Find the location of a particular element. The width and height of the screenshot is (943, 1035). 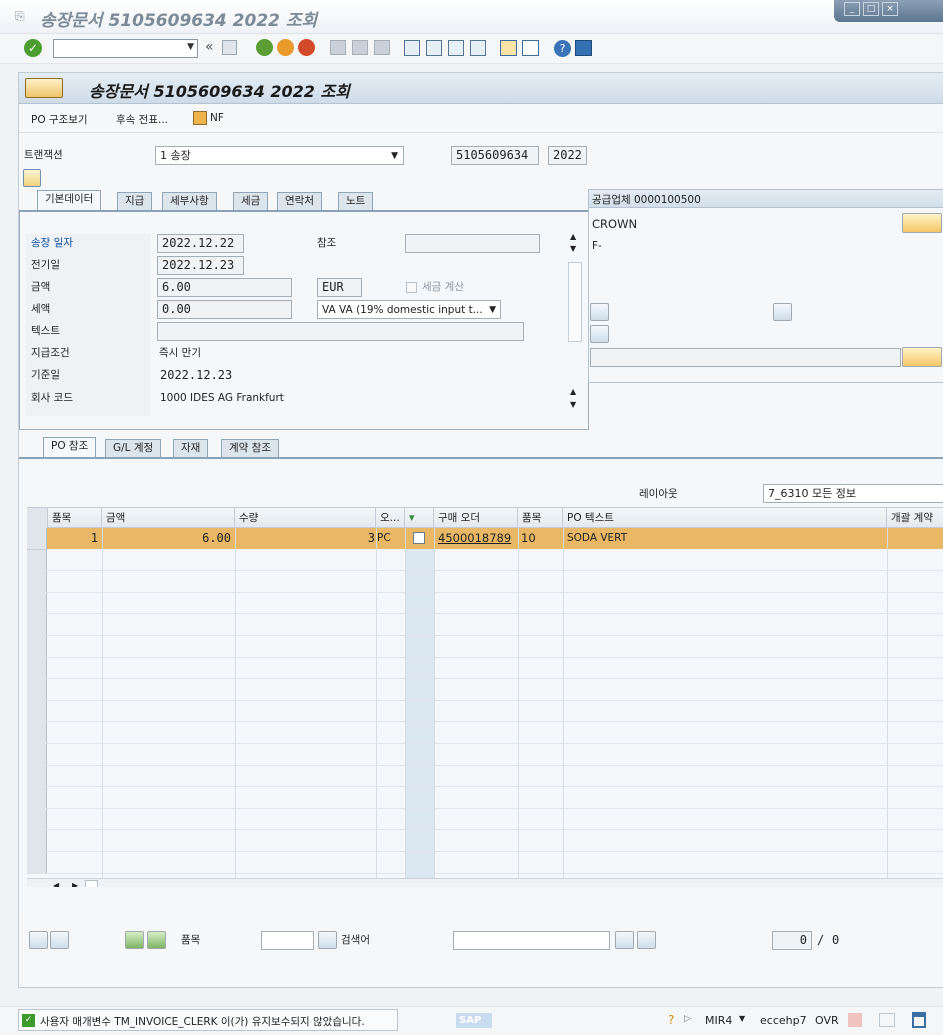

row-selector is located at coordinates (37, 539).